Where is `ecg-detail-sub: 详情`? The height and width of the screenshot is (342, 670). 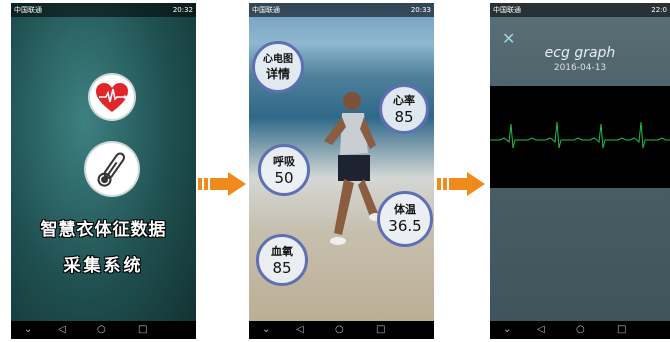 ecg-detail-sub: 详情 is located at coordinates (277, 74).